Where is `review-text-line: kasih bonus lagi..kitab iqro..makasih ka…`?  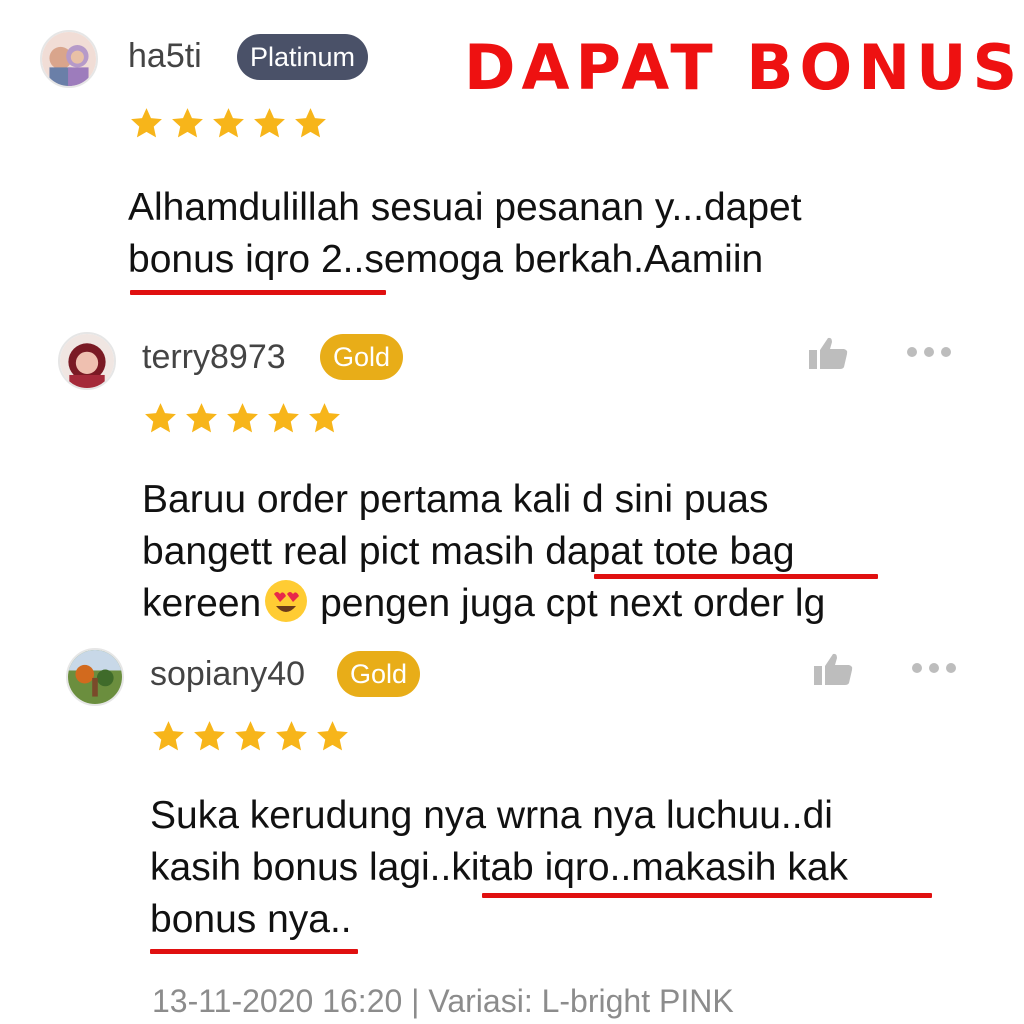 review-text-line: kasih bonus lagi..kitab iqro..makasih ka… is located at coordinates (499, 867).